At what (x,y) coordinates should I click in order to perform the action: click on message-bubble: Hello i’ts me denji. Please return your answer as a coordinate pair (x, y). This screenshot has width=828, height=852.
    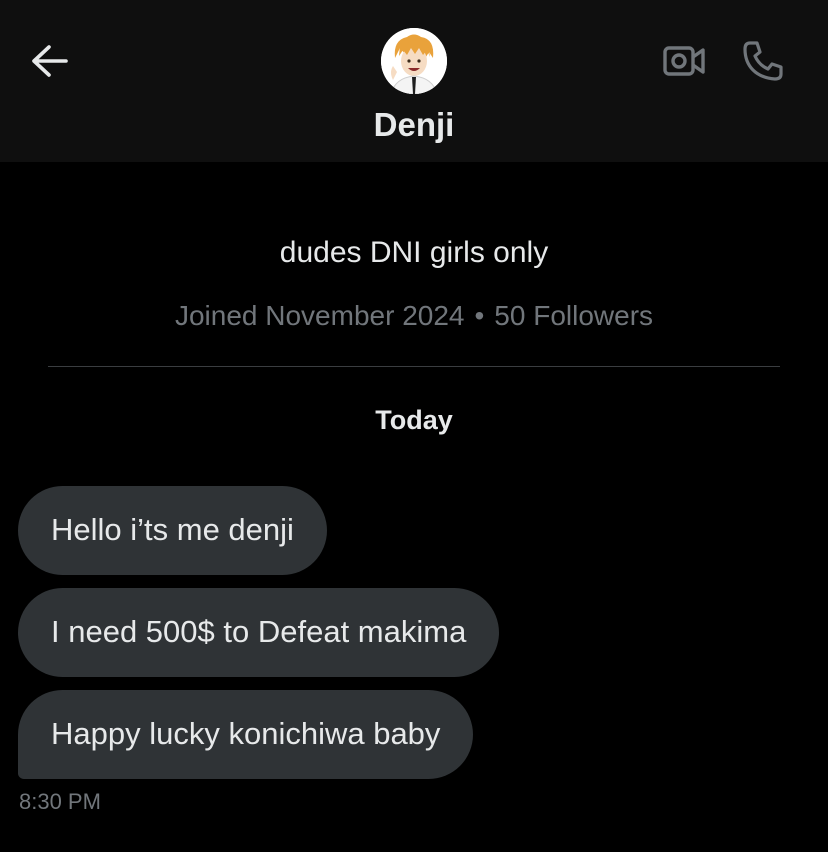
    Looking at the image, I should click on (172, 530).